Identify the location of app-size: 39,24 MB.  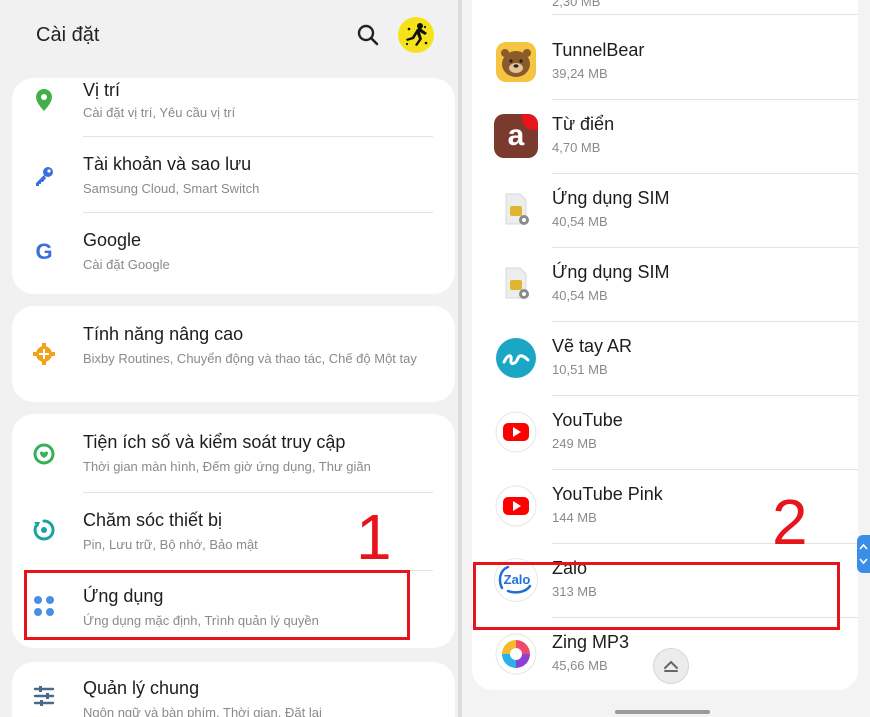
(580, 73).